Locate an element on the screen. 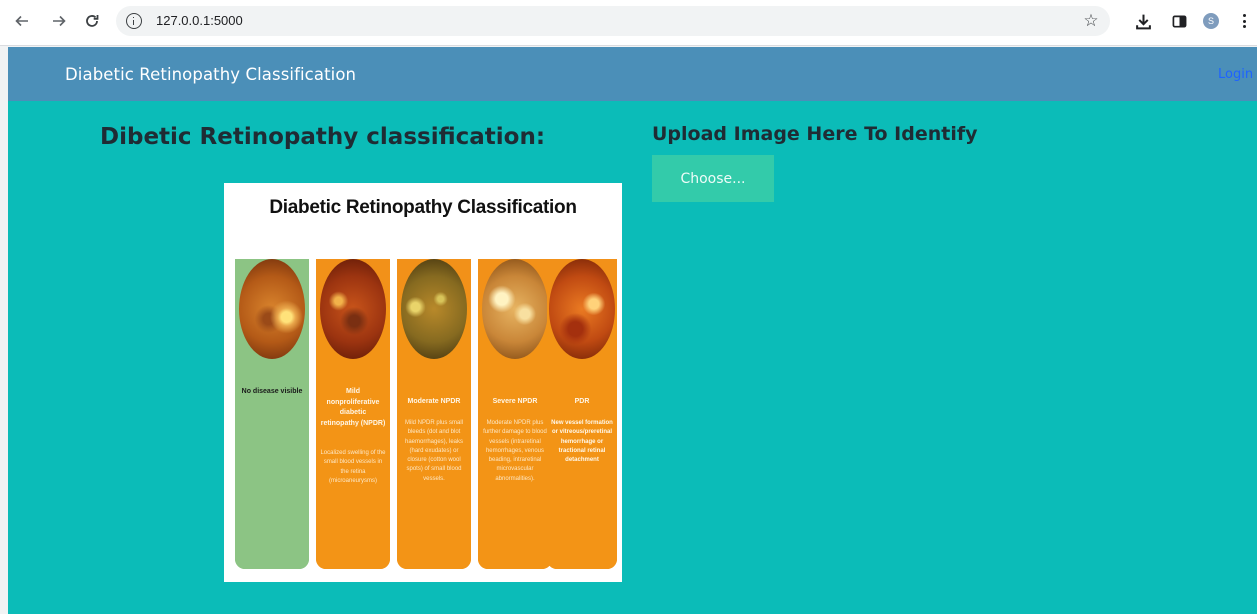 Image resolution: width=1257 pixels, height=614 pixels. browser-toolbar: 127.0.0.1:5000 ☆ S is located at coordinates (628, 23).